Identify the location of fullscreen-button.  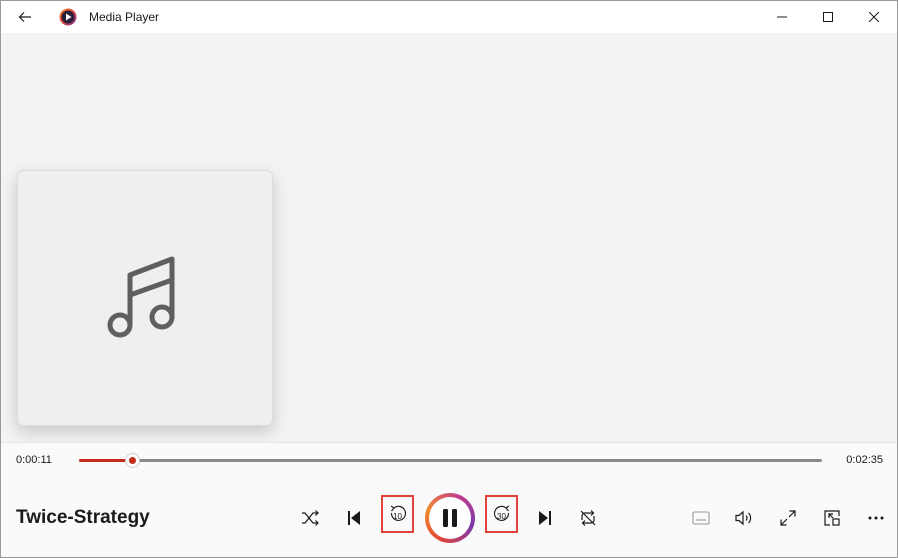
(788, 518).